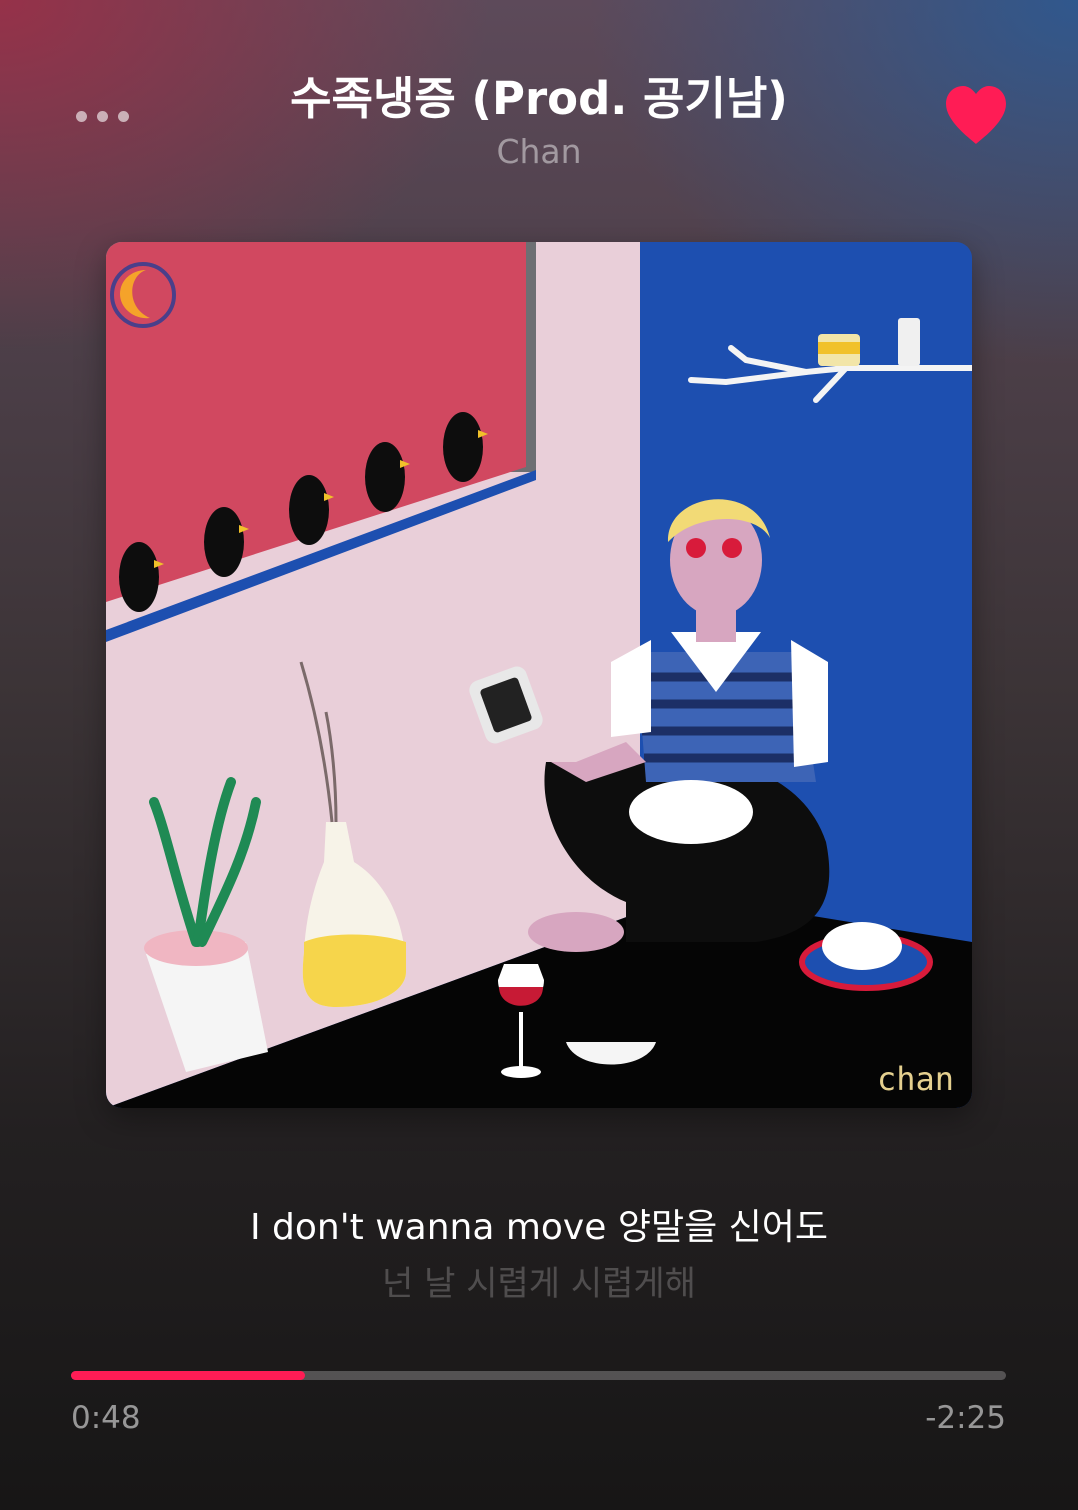 The width and height of the screenshot is (1078, 1510). What do you see at coordinates (188, 1375) in the screenshot?
I see `progress-fill` at bounding box center [188, 1375].